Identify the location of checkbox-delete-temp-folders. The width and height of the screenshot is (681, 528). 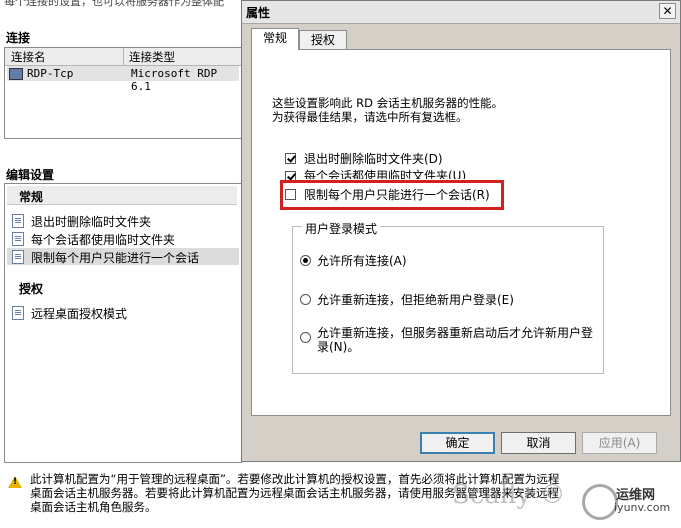
(290, 158).